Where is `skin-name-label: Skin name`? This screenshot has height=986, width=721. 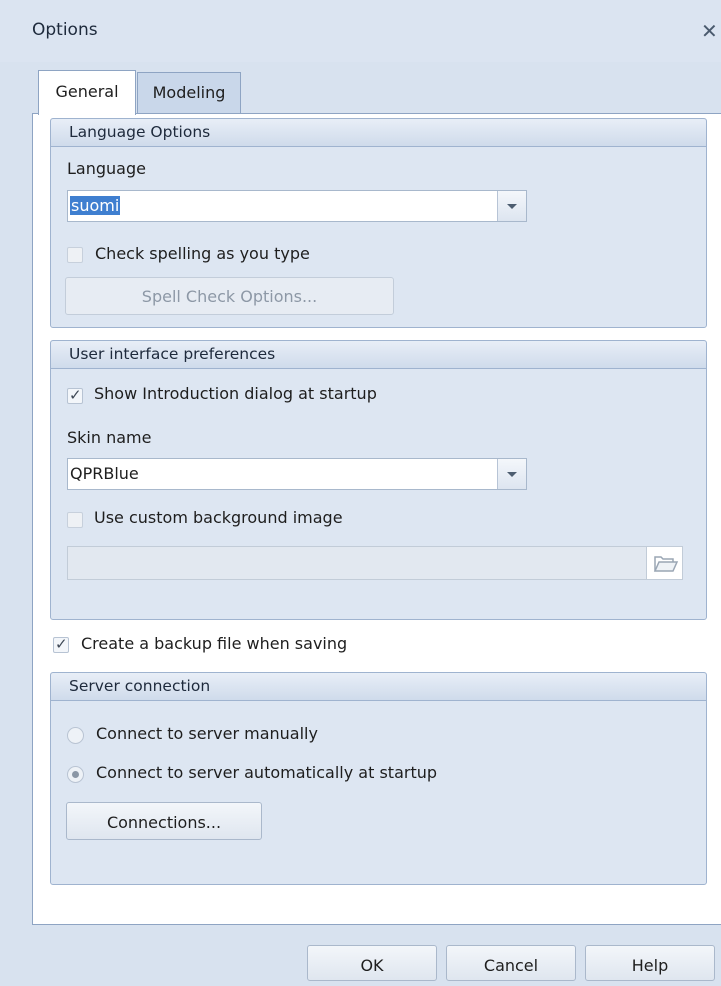 skin-name-label: Skin name is located at coordinates (109, 437).